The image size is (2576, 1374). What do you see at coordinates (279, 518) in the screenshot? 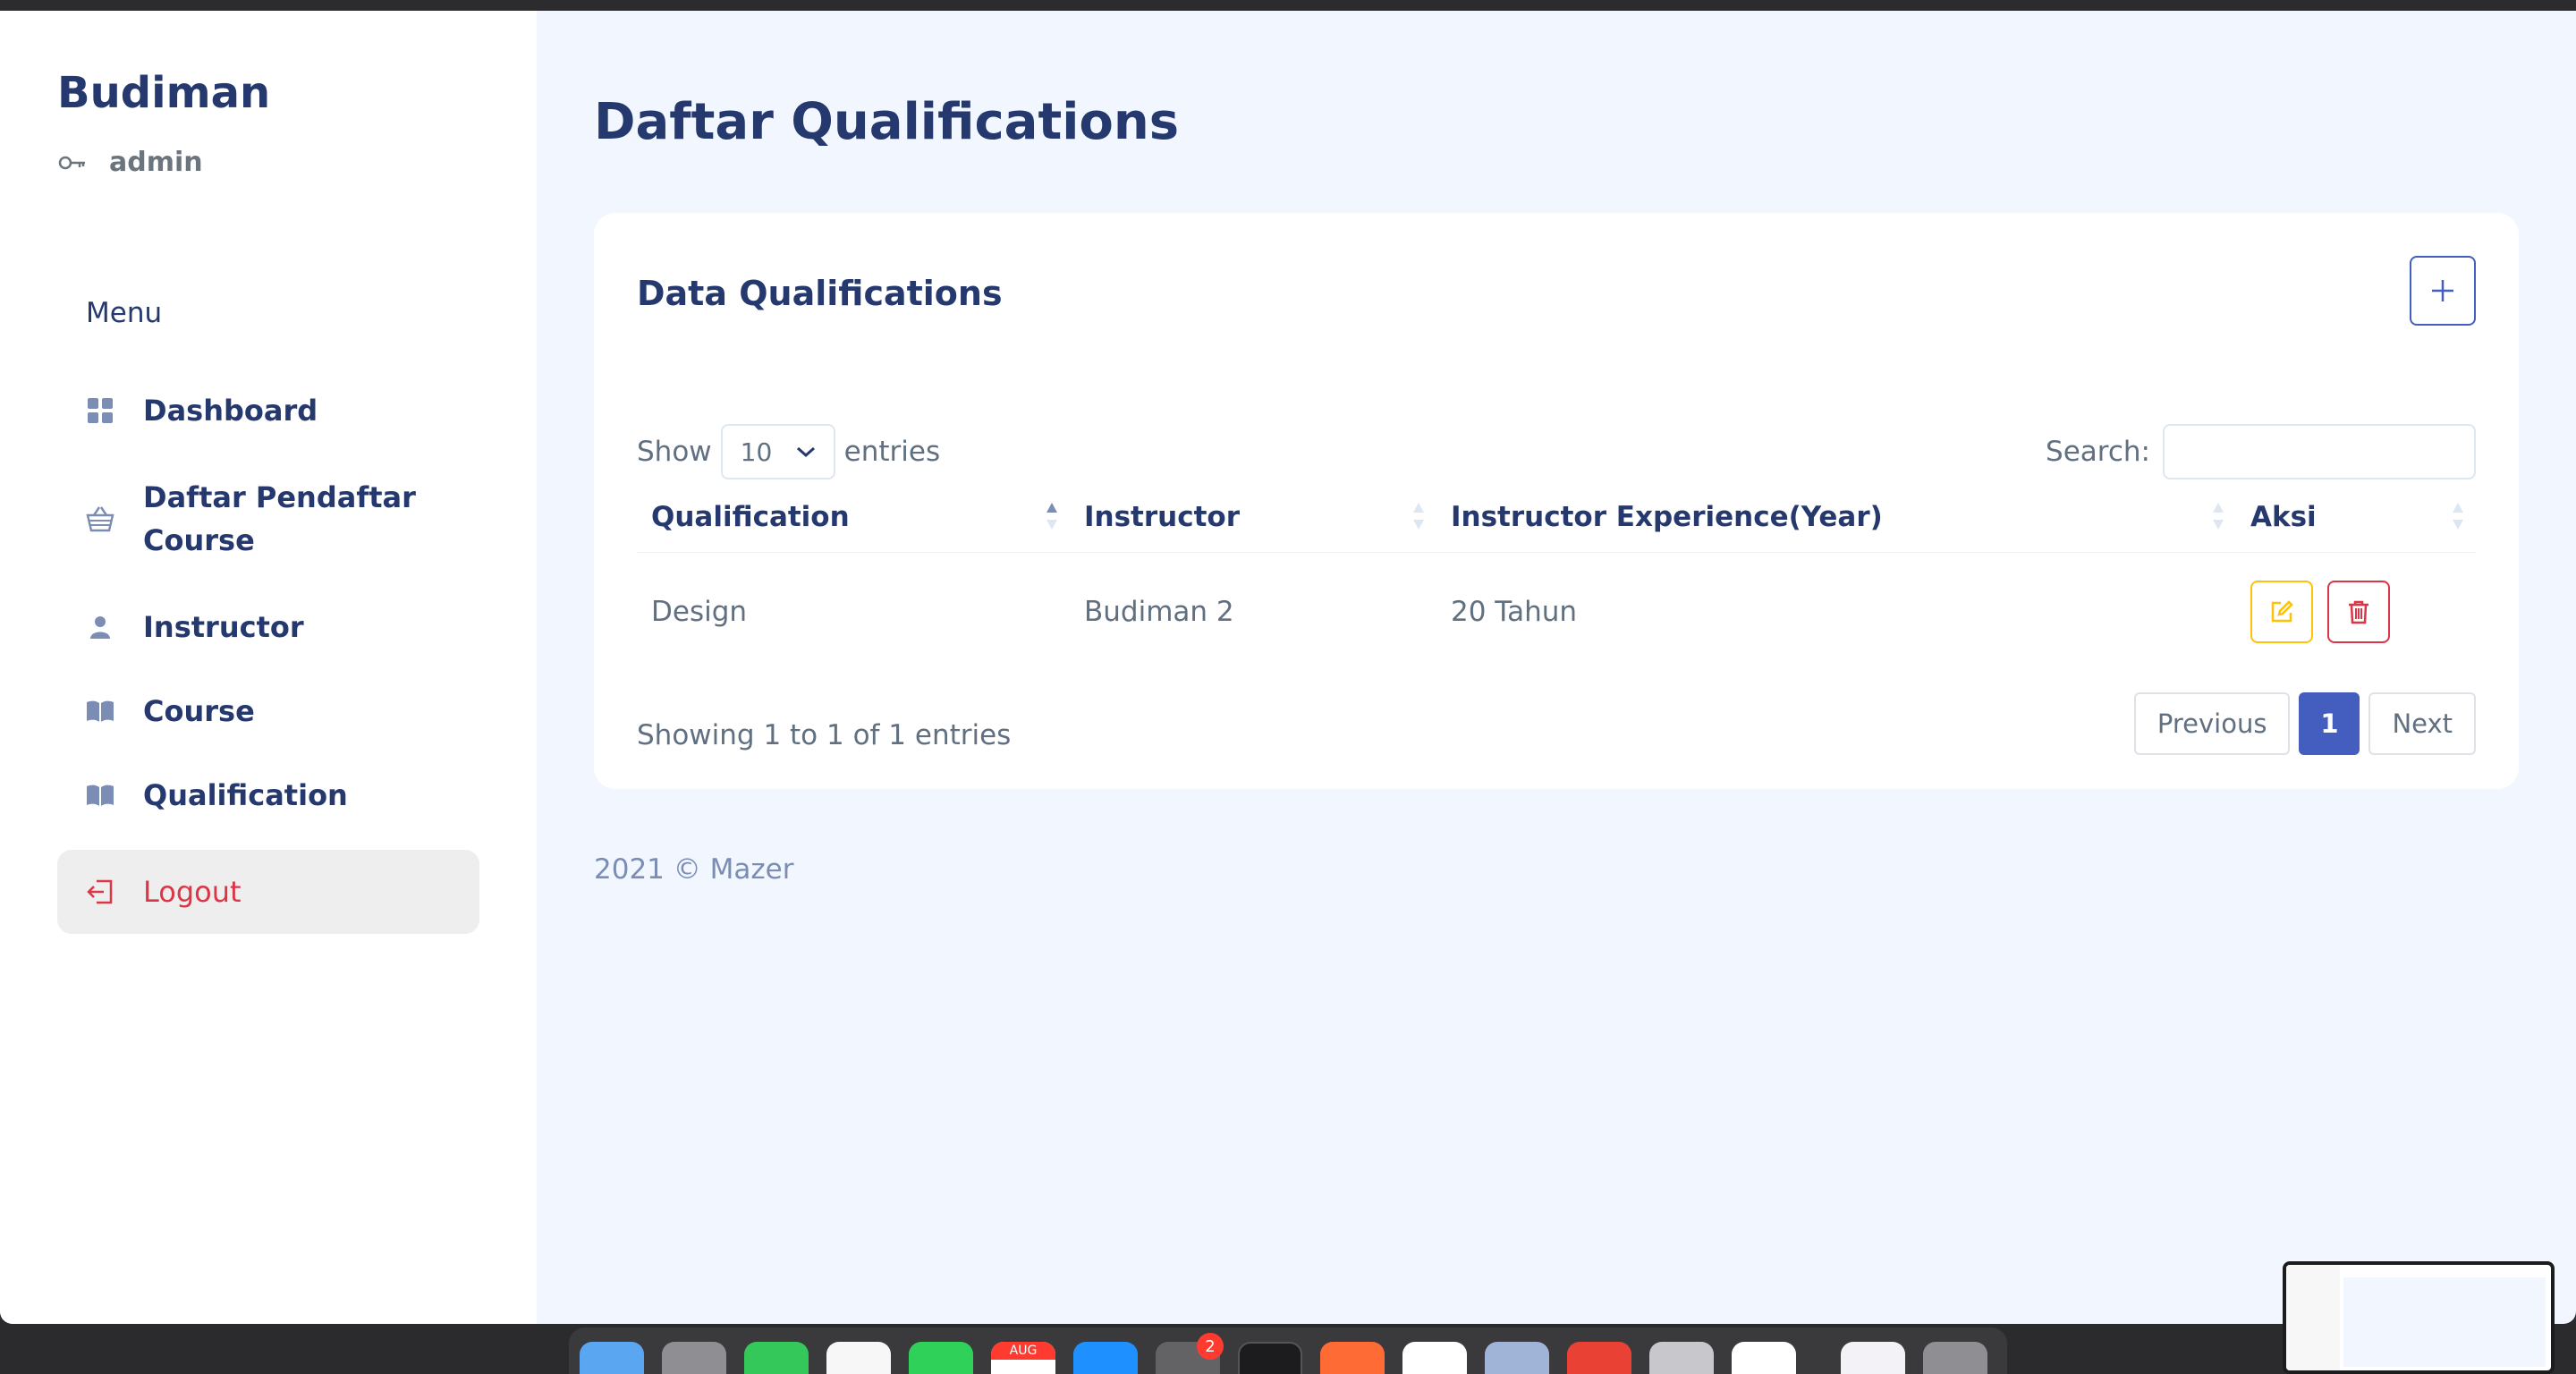
I see `sidebar-item-label: Daftar Pendaftar Course` at bounding box center [279, 518].